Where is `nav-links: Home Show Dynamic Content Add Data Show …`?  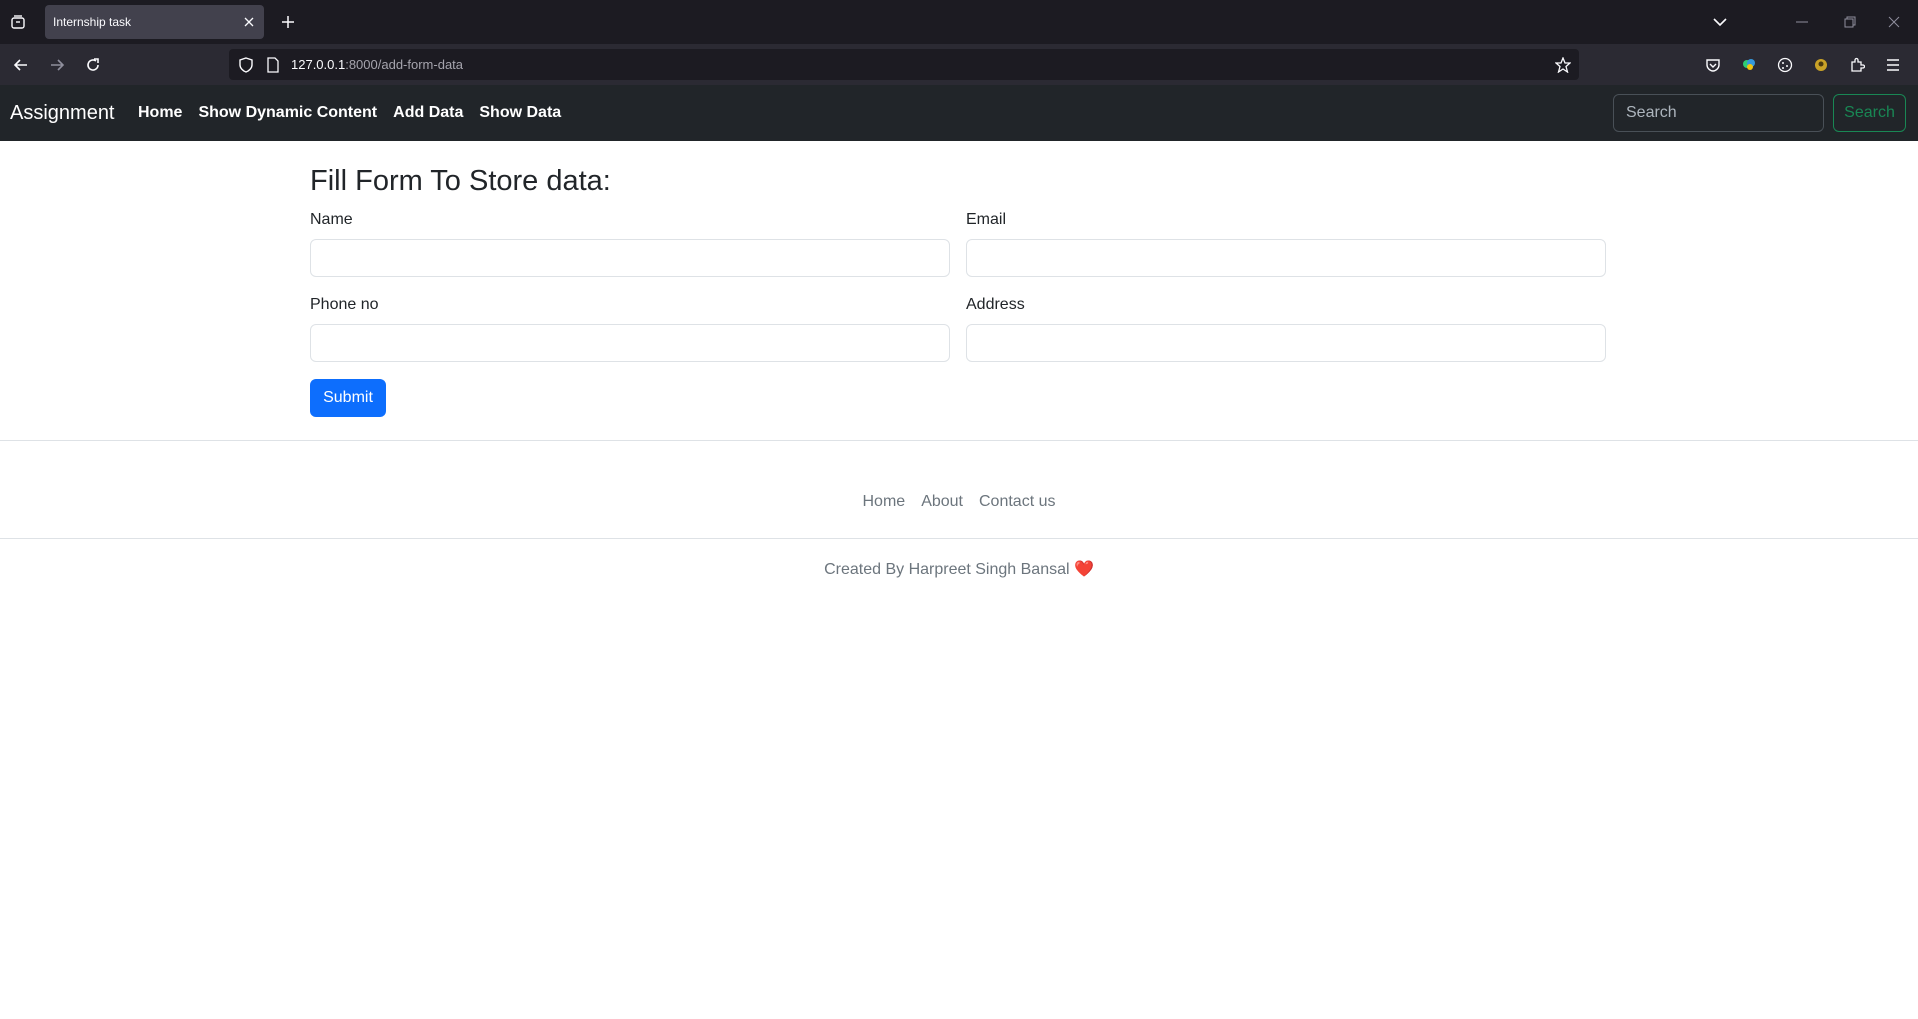
nav-links: Home Show Dynamic Content Add Data Show … is located at coordinates (357, 113).